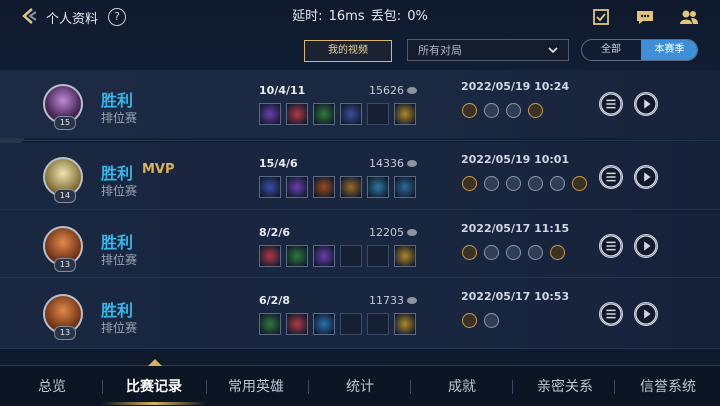 Image resolution: width=720 pixels, height=406 pixels. Describe the element at coordinates (669, 50) in the screenshot. I see `tab-this-season: 本赛季` at that location.